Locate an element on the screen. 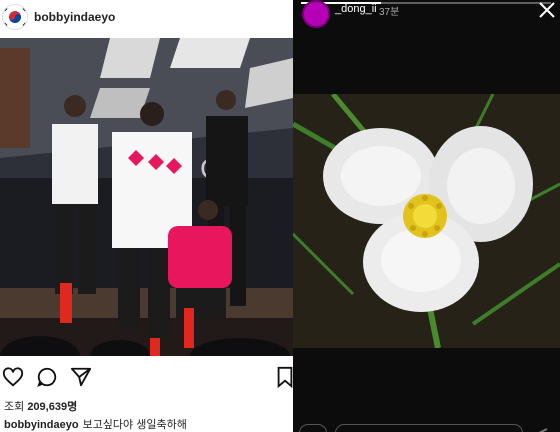 The height and width of the screenshot is (432, 560). post-caption: bobbyindaeyo 보고싶다야 생일축하해 is located at coordinates (95, 424).